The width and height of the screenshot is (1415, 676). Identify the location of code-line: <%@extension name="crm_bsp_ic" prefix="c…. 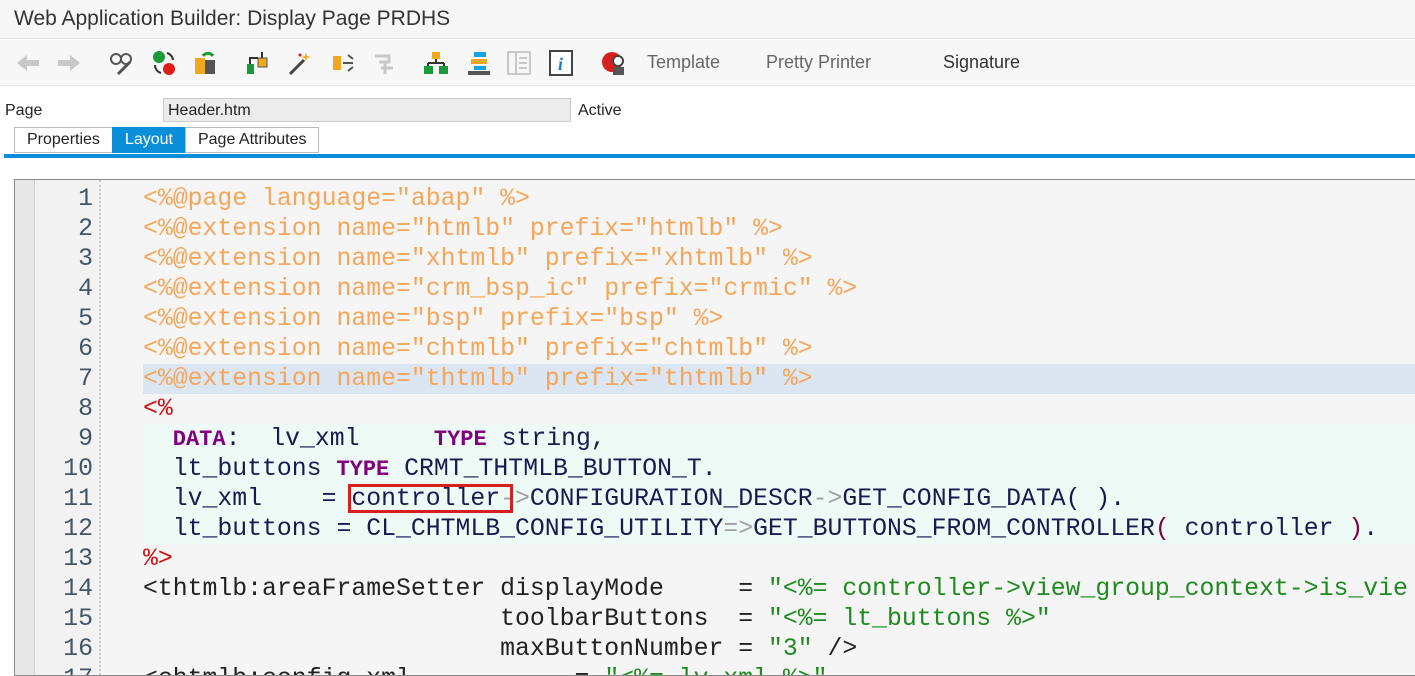
(779, 289).